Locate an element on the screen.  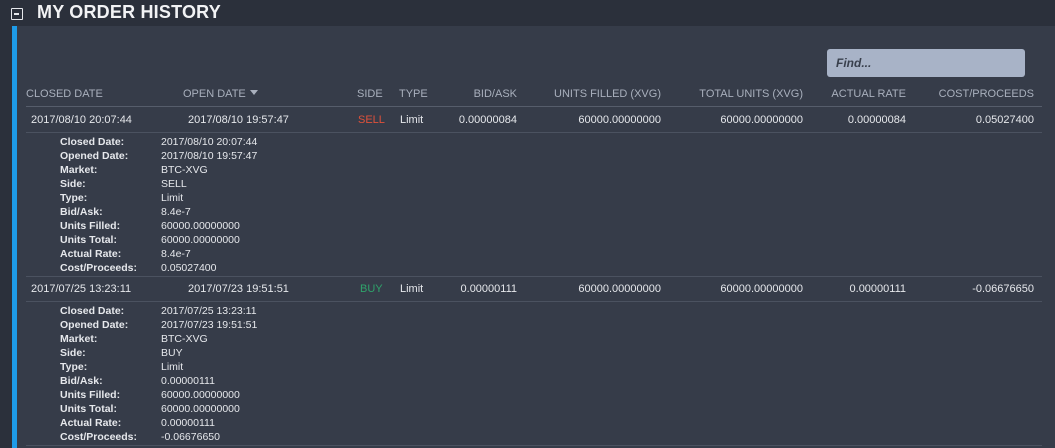
detail-value-opened-date: 2017/08/10 19:57:47 is located at coordinates (209, 156).